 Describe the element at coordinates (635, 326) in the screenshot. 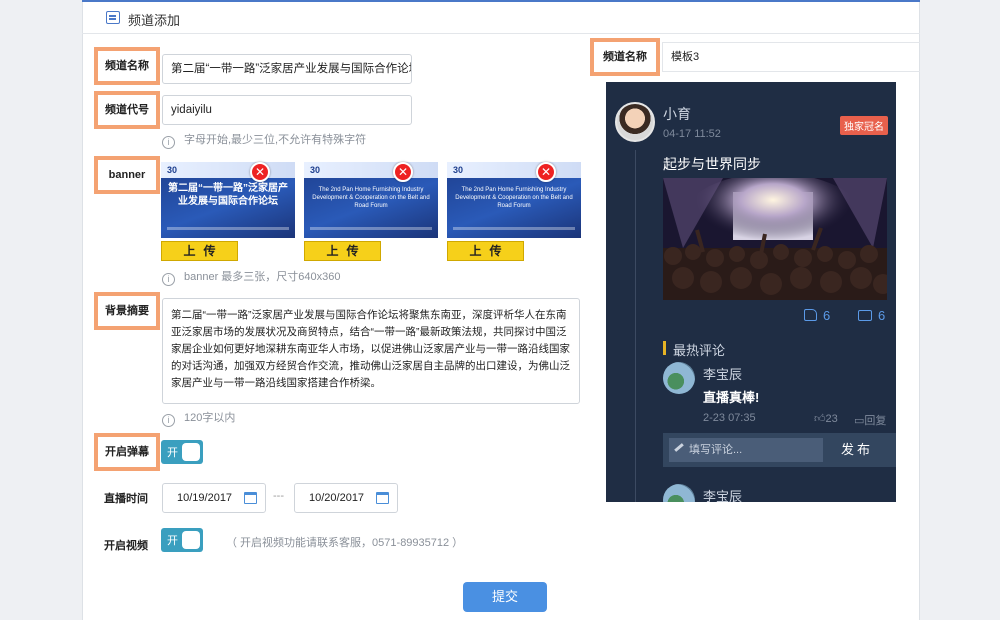

I see `timeline-line` at that location.